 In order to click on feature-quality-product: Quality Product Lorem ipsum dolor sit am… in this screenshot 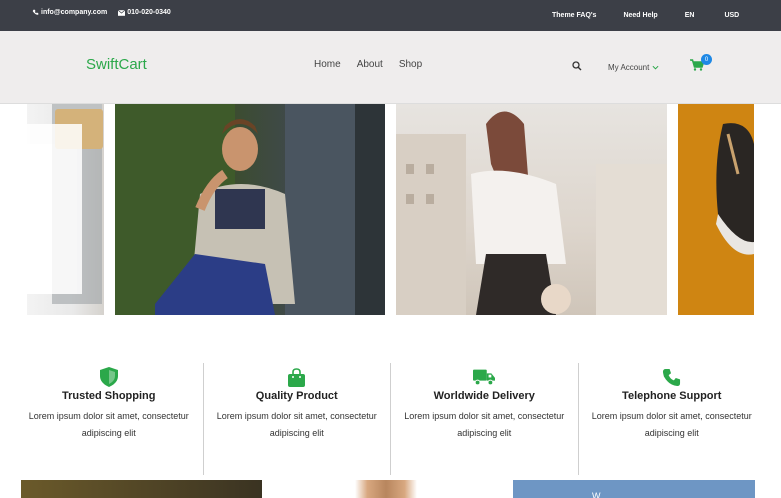, I will do `click(296, 419)`.